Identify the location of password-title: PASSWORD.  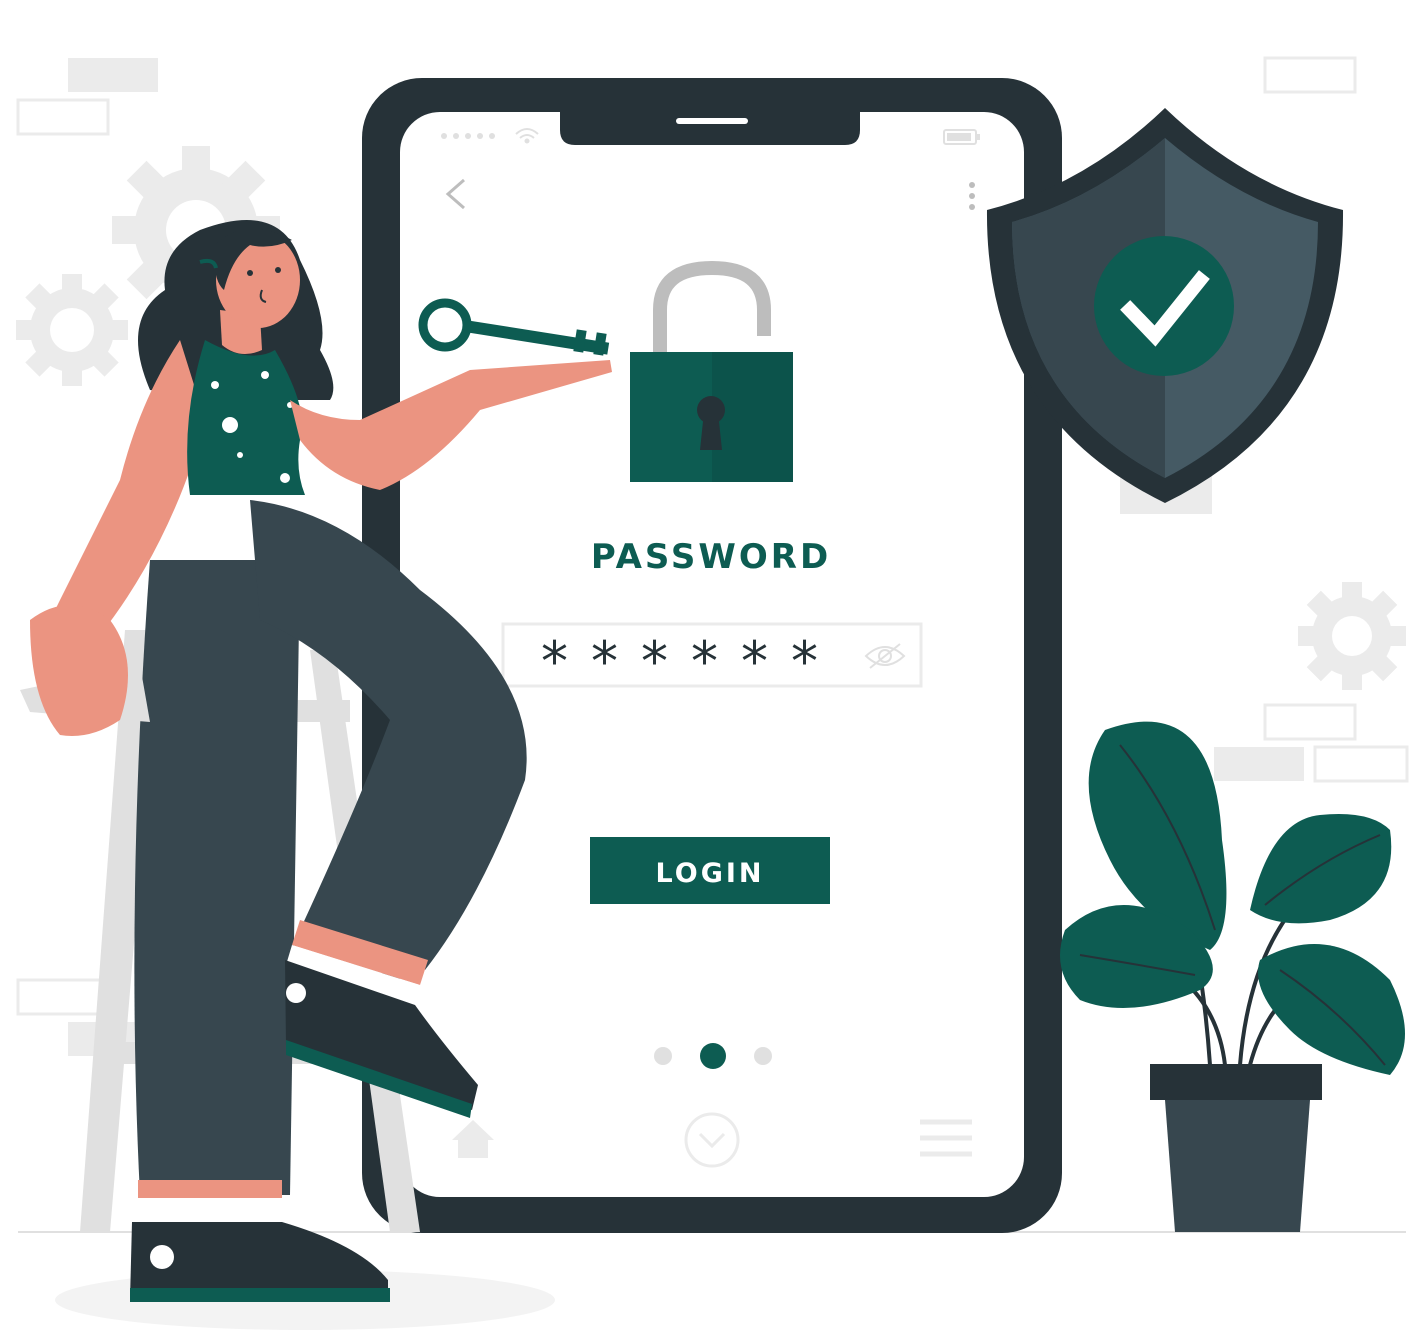
(711, 557).